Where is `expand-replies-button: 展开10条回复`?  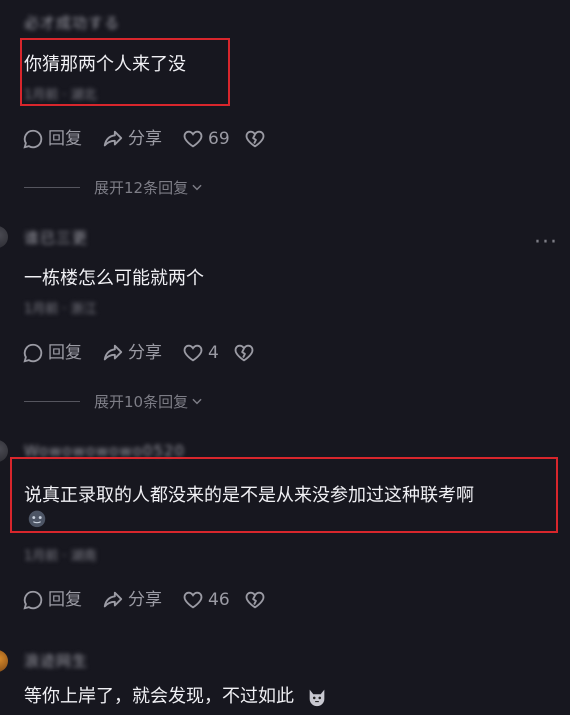 expand-replies-button: 展开10条回复 is located at coordinates (114, 401).